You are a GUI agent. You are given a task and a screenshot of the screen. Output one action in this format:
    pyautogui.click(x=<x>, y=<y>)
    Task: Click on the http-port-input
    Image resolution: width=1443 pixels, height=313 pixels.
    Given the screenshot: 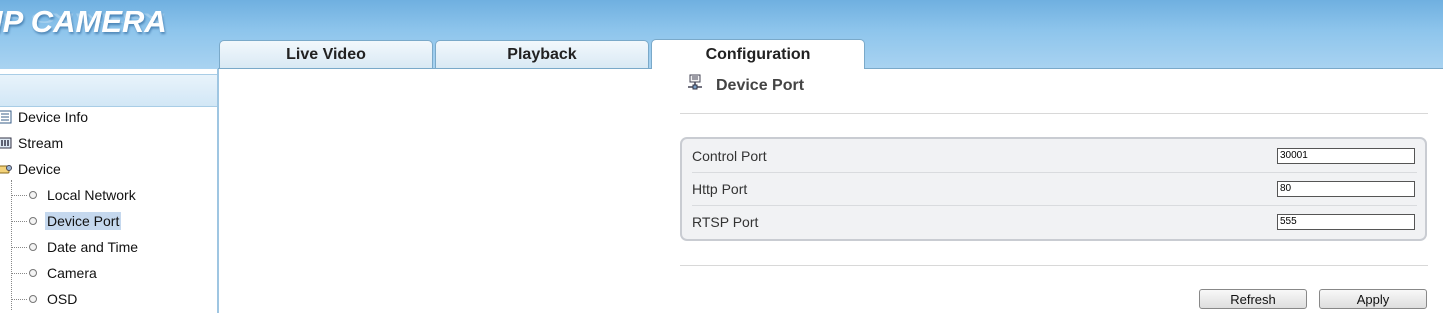 What is the action you would take?
    pyautogui.click(x=1346, y=188)
    